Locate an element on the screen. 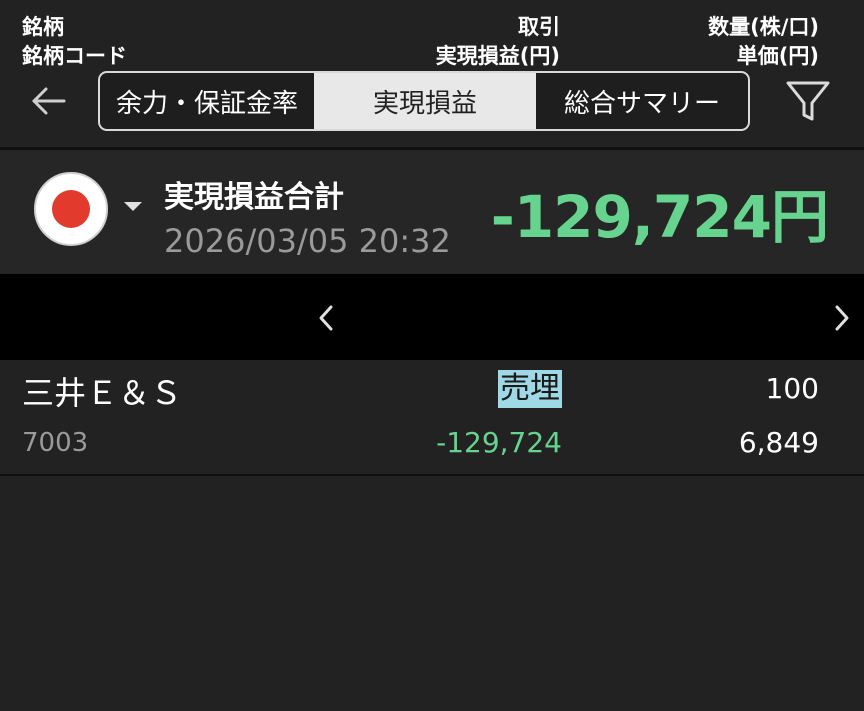  chevron-left-icon is located at coordinates (326, 318).